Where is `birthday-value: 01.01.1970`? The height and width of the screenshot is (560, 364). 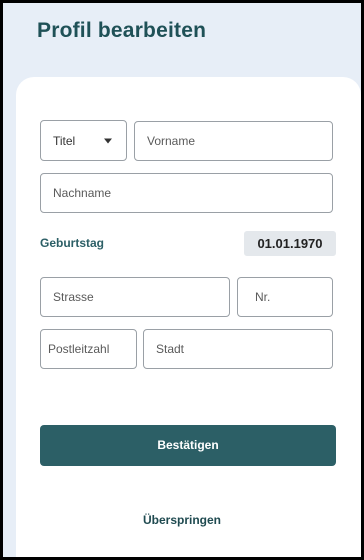
birthday-value: 01.01.1970 is located at coordinates (290, 243).